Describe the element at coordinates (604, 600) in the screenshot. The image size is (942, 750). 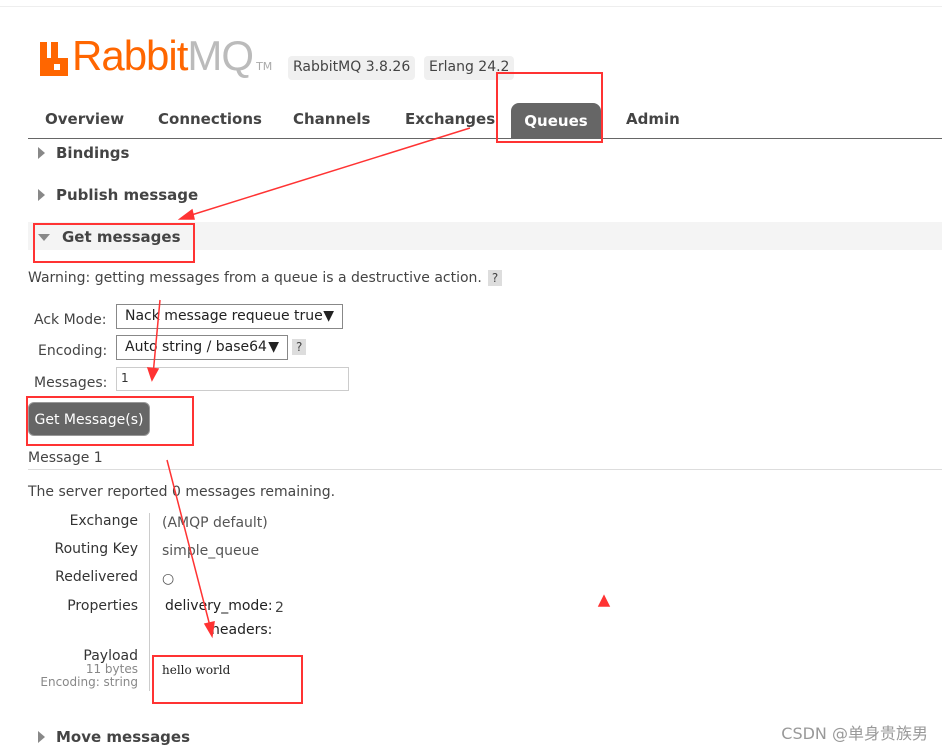
I see `annotation-triangle` at that location.